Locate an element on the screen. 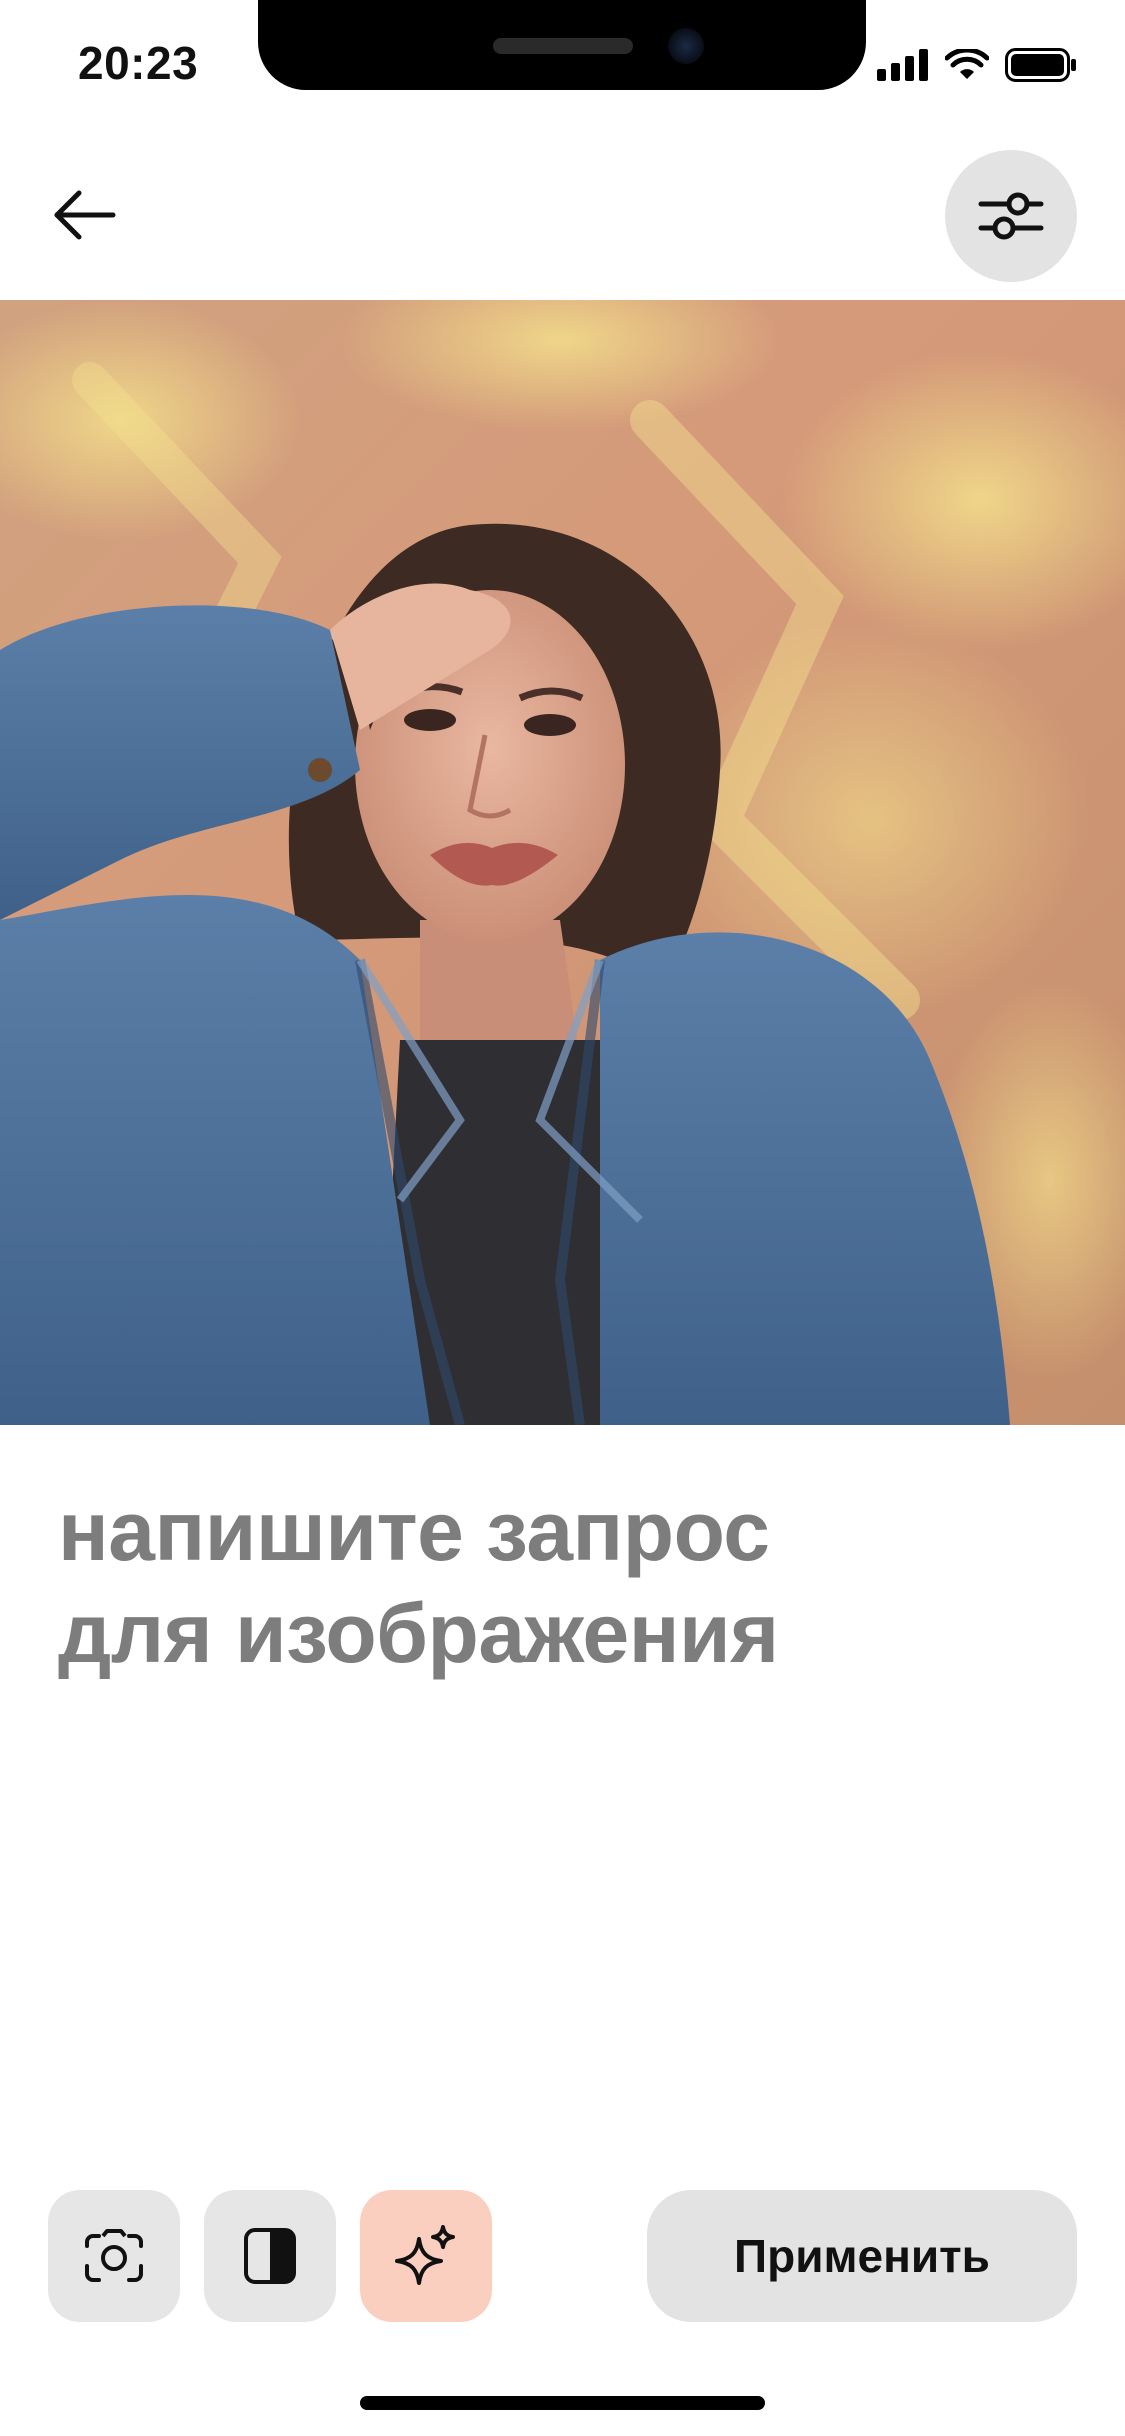  split-layout-icon is located at coordinates (270, 2256).